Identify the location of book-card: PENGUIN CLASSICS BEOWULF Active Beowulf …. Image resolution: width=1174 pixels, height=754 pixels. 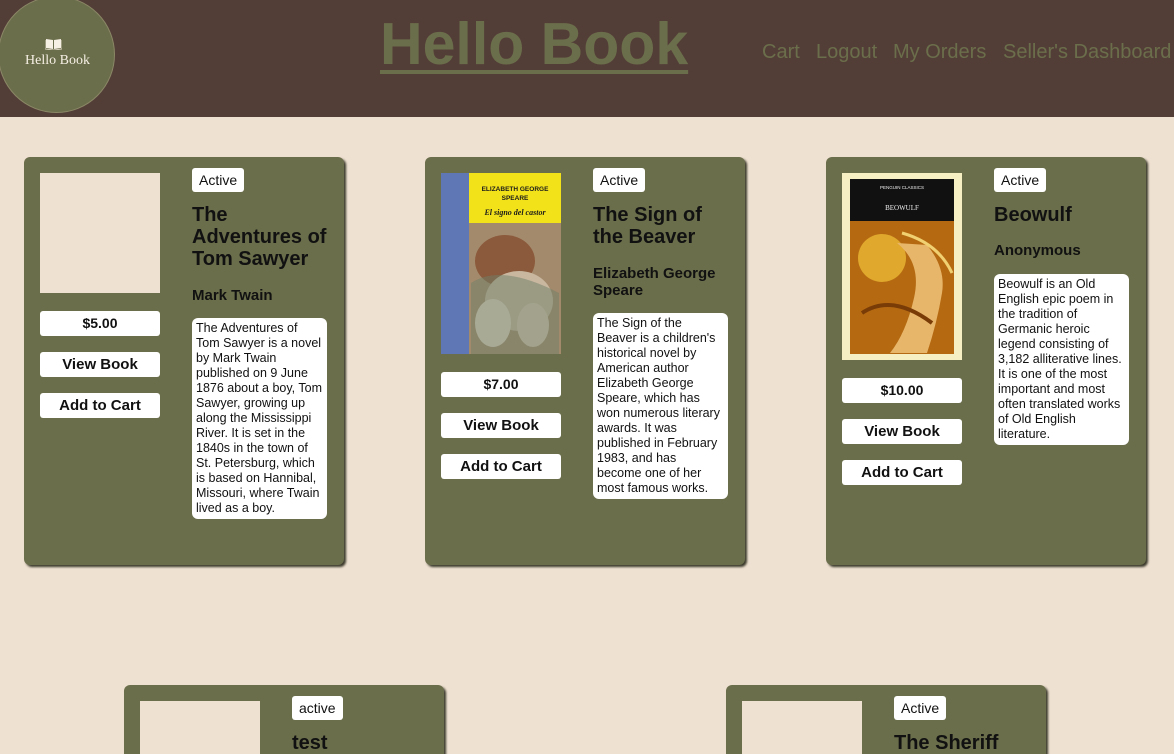
(986, 361).